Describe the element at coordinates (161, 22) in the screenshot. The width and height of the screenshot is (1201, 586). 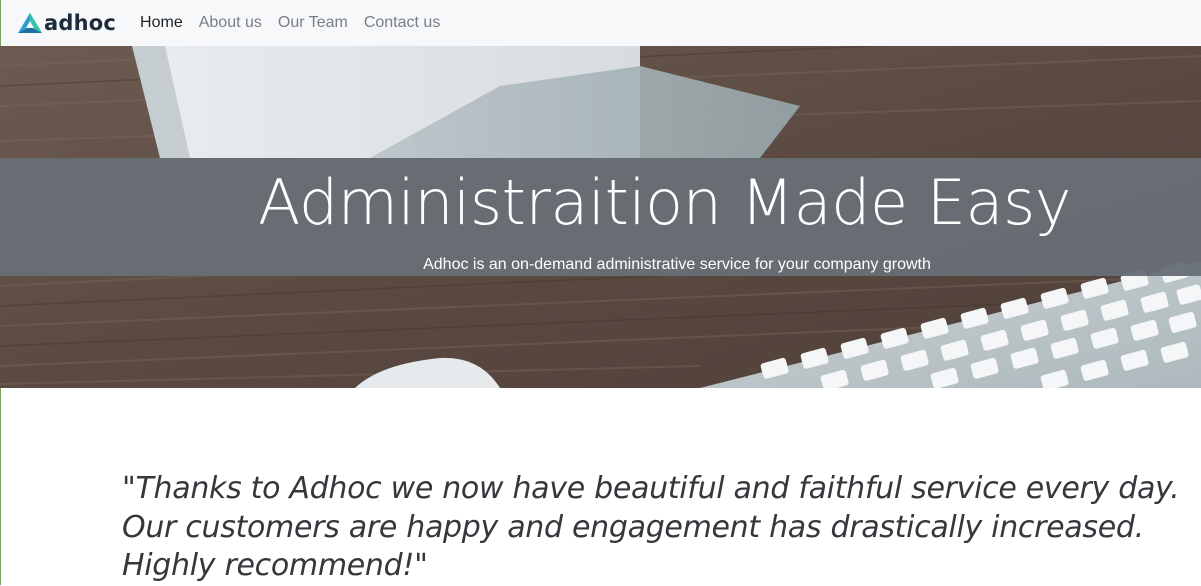
I see `nav-home-link: Home` at that location.